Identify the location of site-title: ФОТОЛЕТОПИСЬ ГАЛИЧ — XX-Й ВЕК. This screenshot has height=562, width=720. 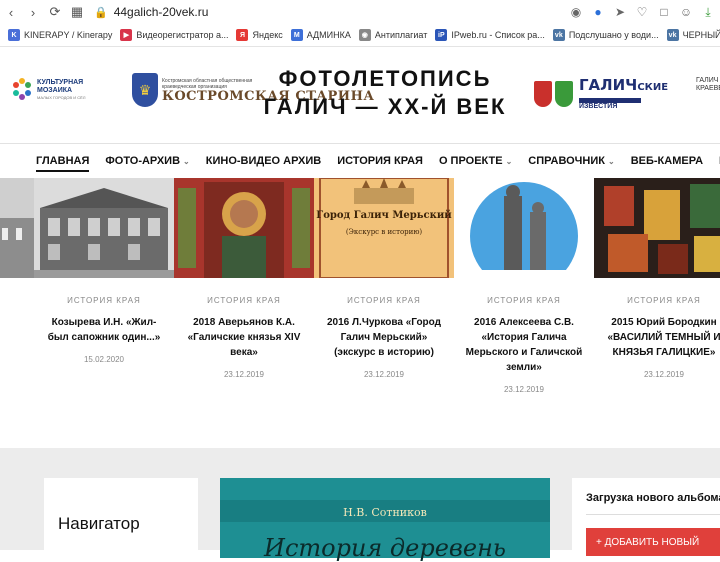
(385, 93).